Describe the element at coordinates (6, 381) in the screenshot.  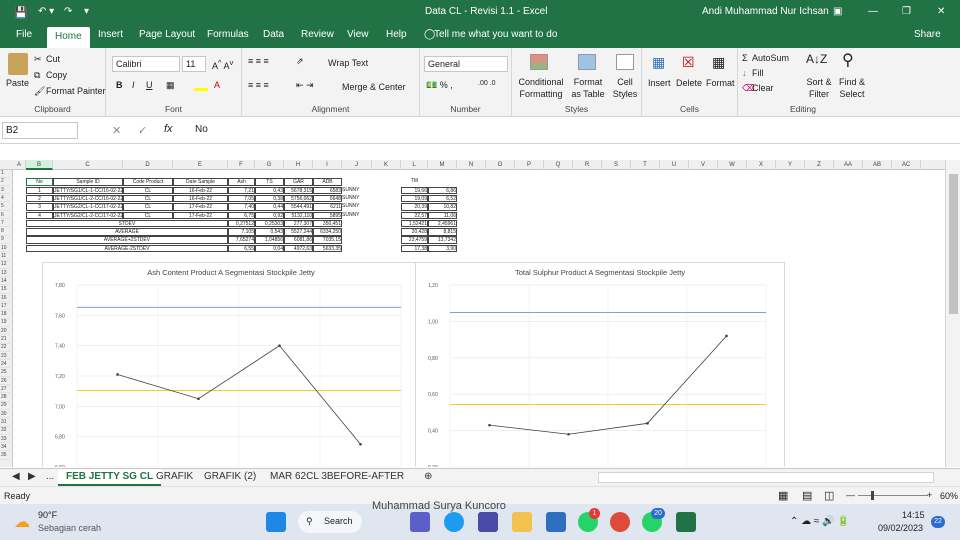
I see `row-header: 26` at that location.